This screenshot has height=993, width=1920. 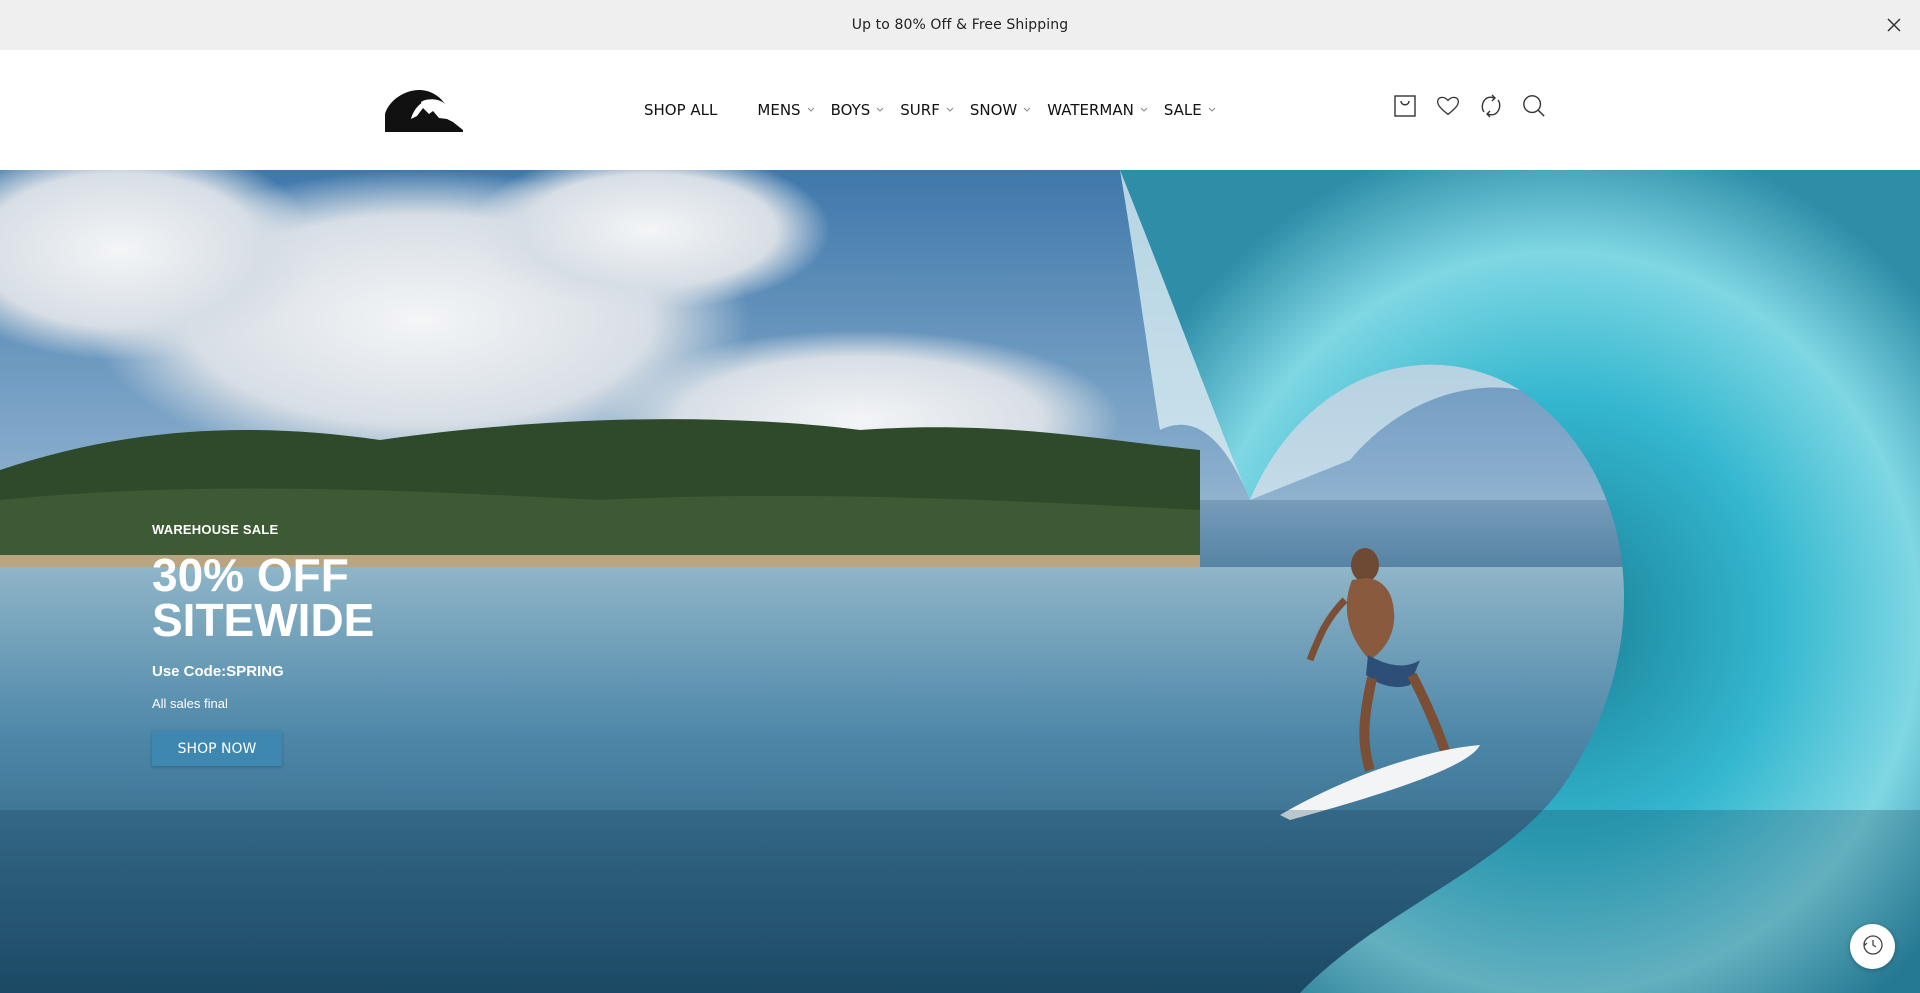 I want to click on nav-waterman: WATERMAN, so click(x=1097, y=110).